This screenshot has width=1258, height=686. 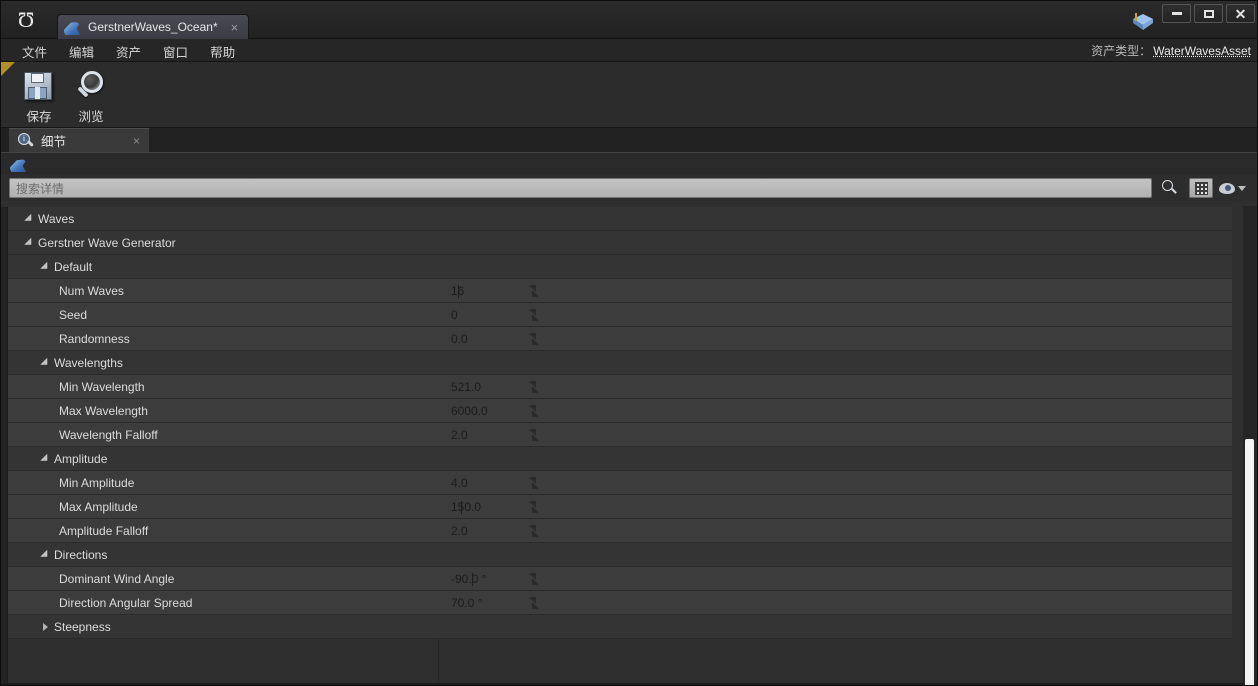 I want to click on row-label-wrap: Min Amplitude, so click(x=71, y=483).